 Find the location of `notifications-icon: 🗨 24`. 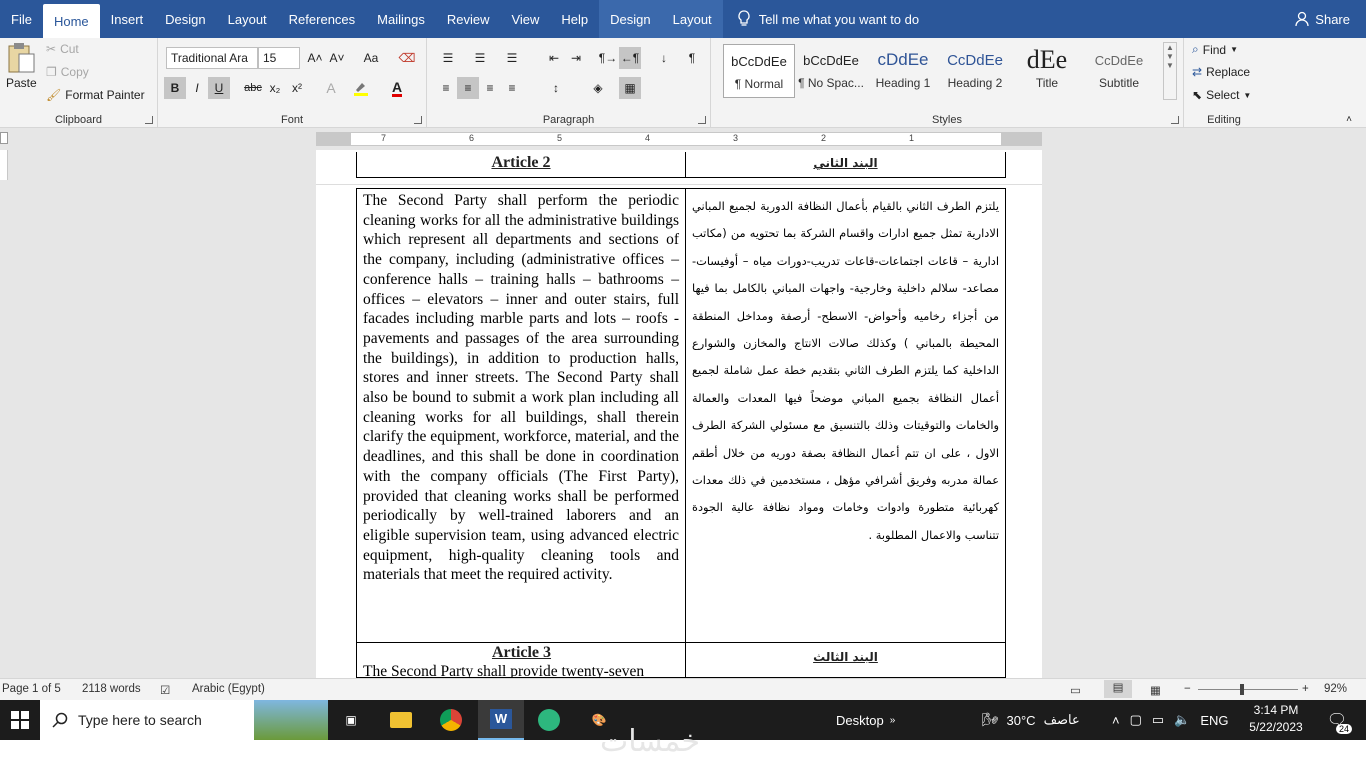

notifications-icon: 🗨 24 is located at coordinates (1337, 720).